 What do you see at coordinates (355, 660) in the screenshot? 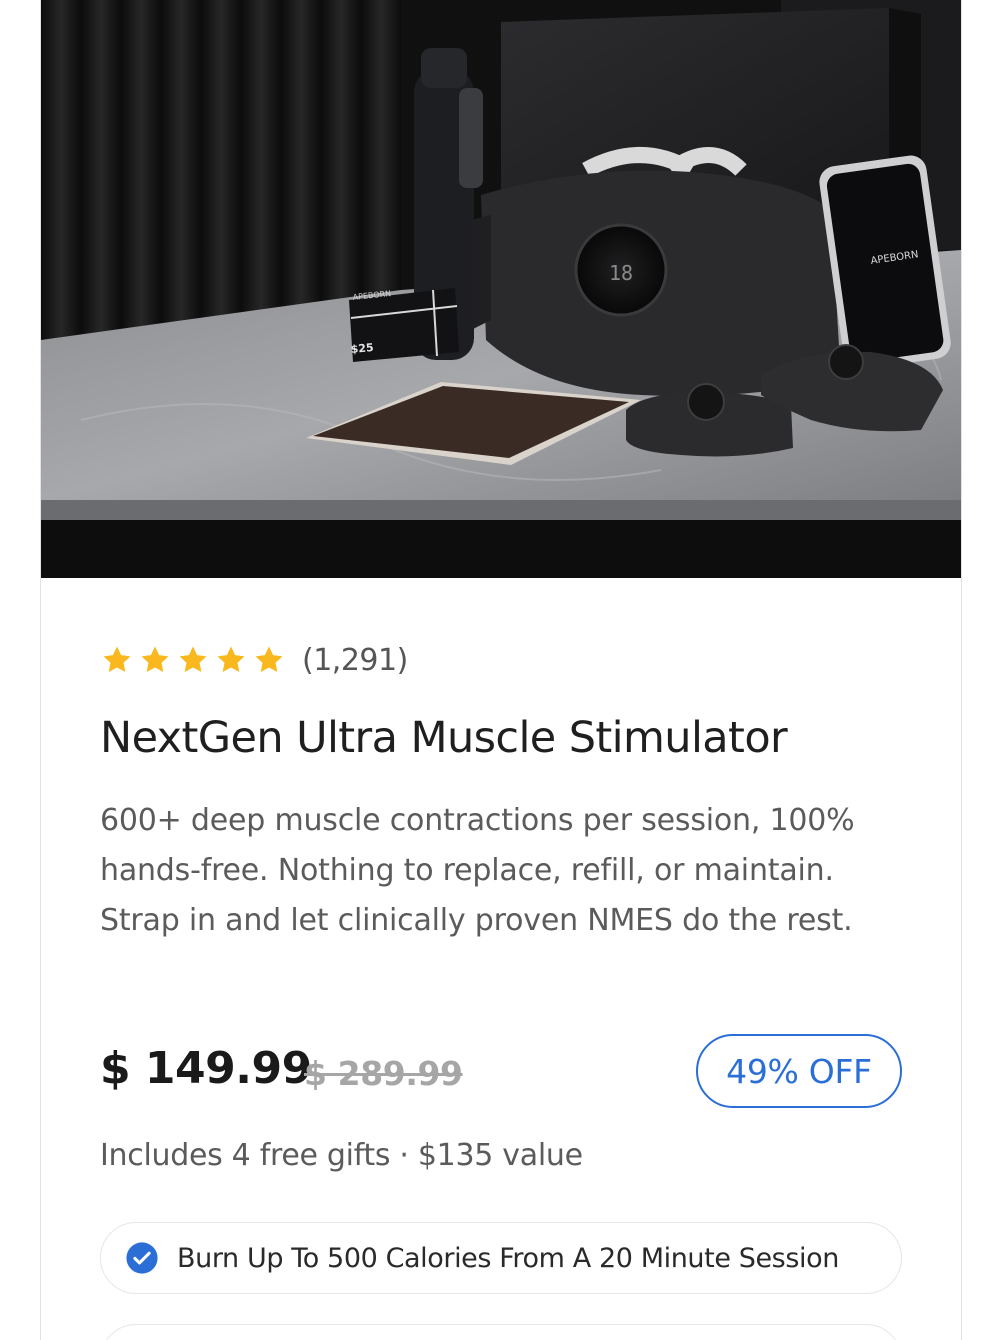
I see `review-count: (1,291)` at bounding box center [355, 660].